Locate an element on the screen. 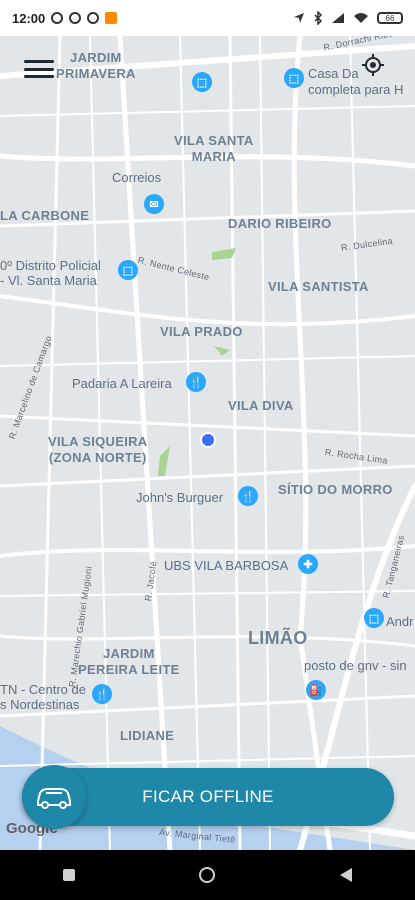  label-vila-diva: VILA DIVA is located at coordinates (261, 406).